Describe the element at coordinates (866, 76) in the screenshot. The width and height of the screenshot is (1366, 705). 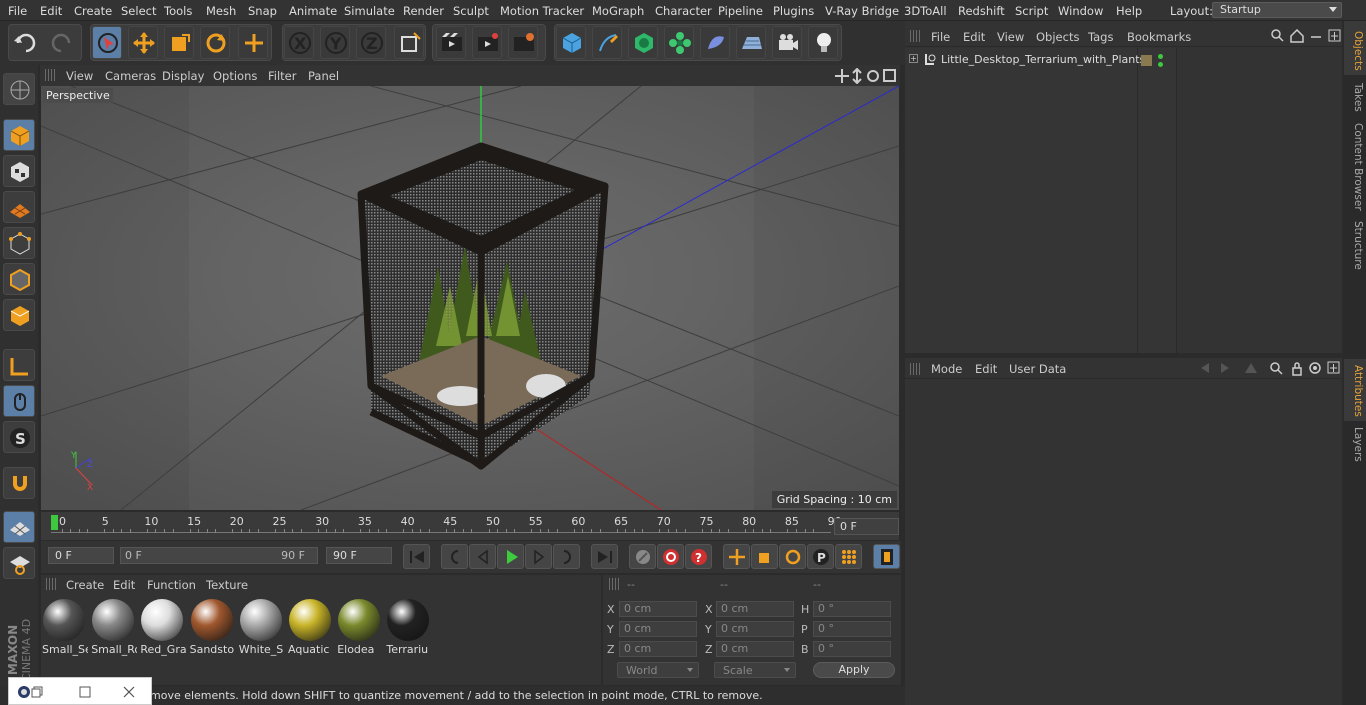
I see `viewport-nav-icons` at that location.